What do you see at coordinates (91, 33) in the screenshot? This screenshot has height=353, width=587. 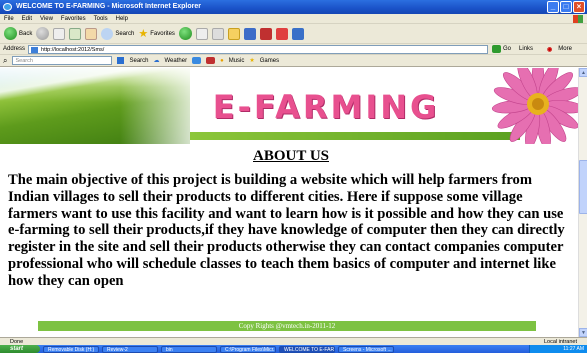 I see `home-icon` at bounding box center [91, 33].